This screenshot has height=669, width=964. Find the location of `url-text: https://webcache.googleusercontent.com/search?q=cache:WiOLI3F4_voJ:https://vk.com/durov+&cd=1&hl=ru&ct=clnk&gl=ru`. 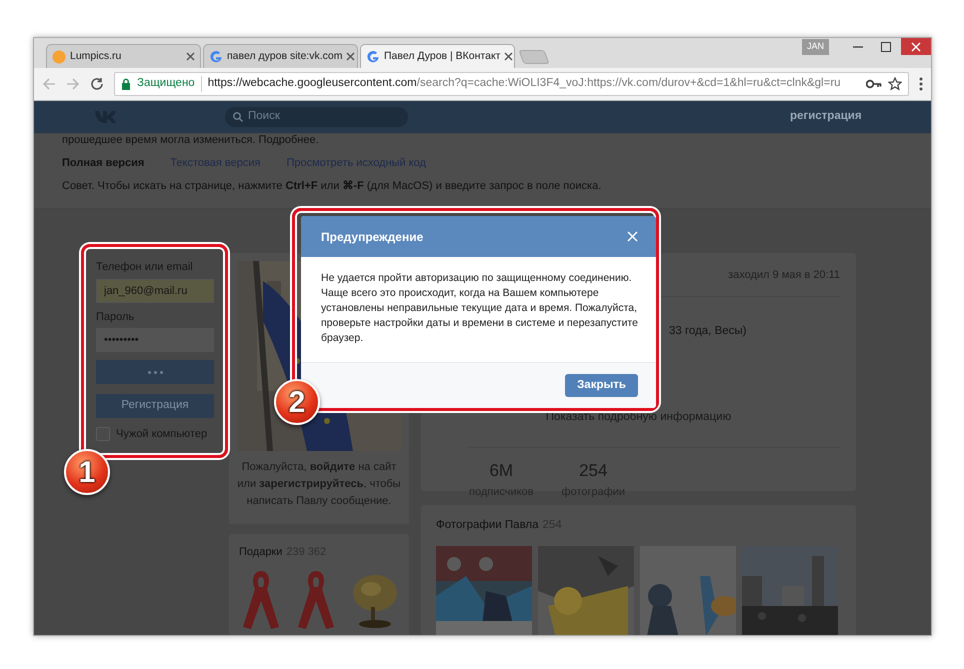

url-text: https://webcache.googleusercontent.com/search?q=cache:WiOLI3F4_voJ:https://vk.com/durov+&cd=1&hl=ru&ct=clnk&gl=ru is located at coordinates (524, 84).